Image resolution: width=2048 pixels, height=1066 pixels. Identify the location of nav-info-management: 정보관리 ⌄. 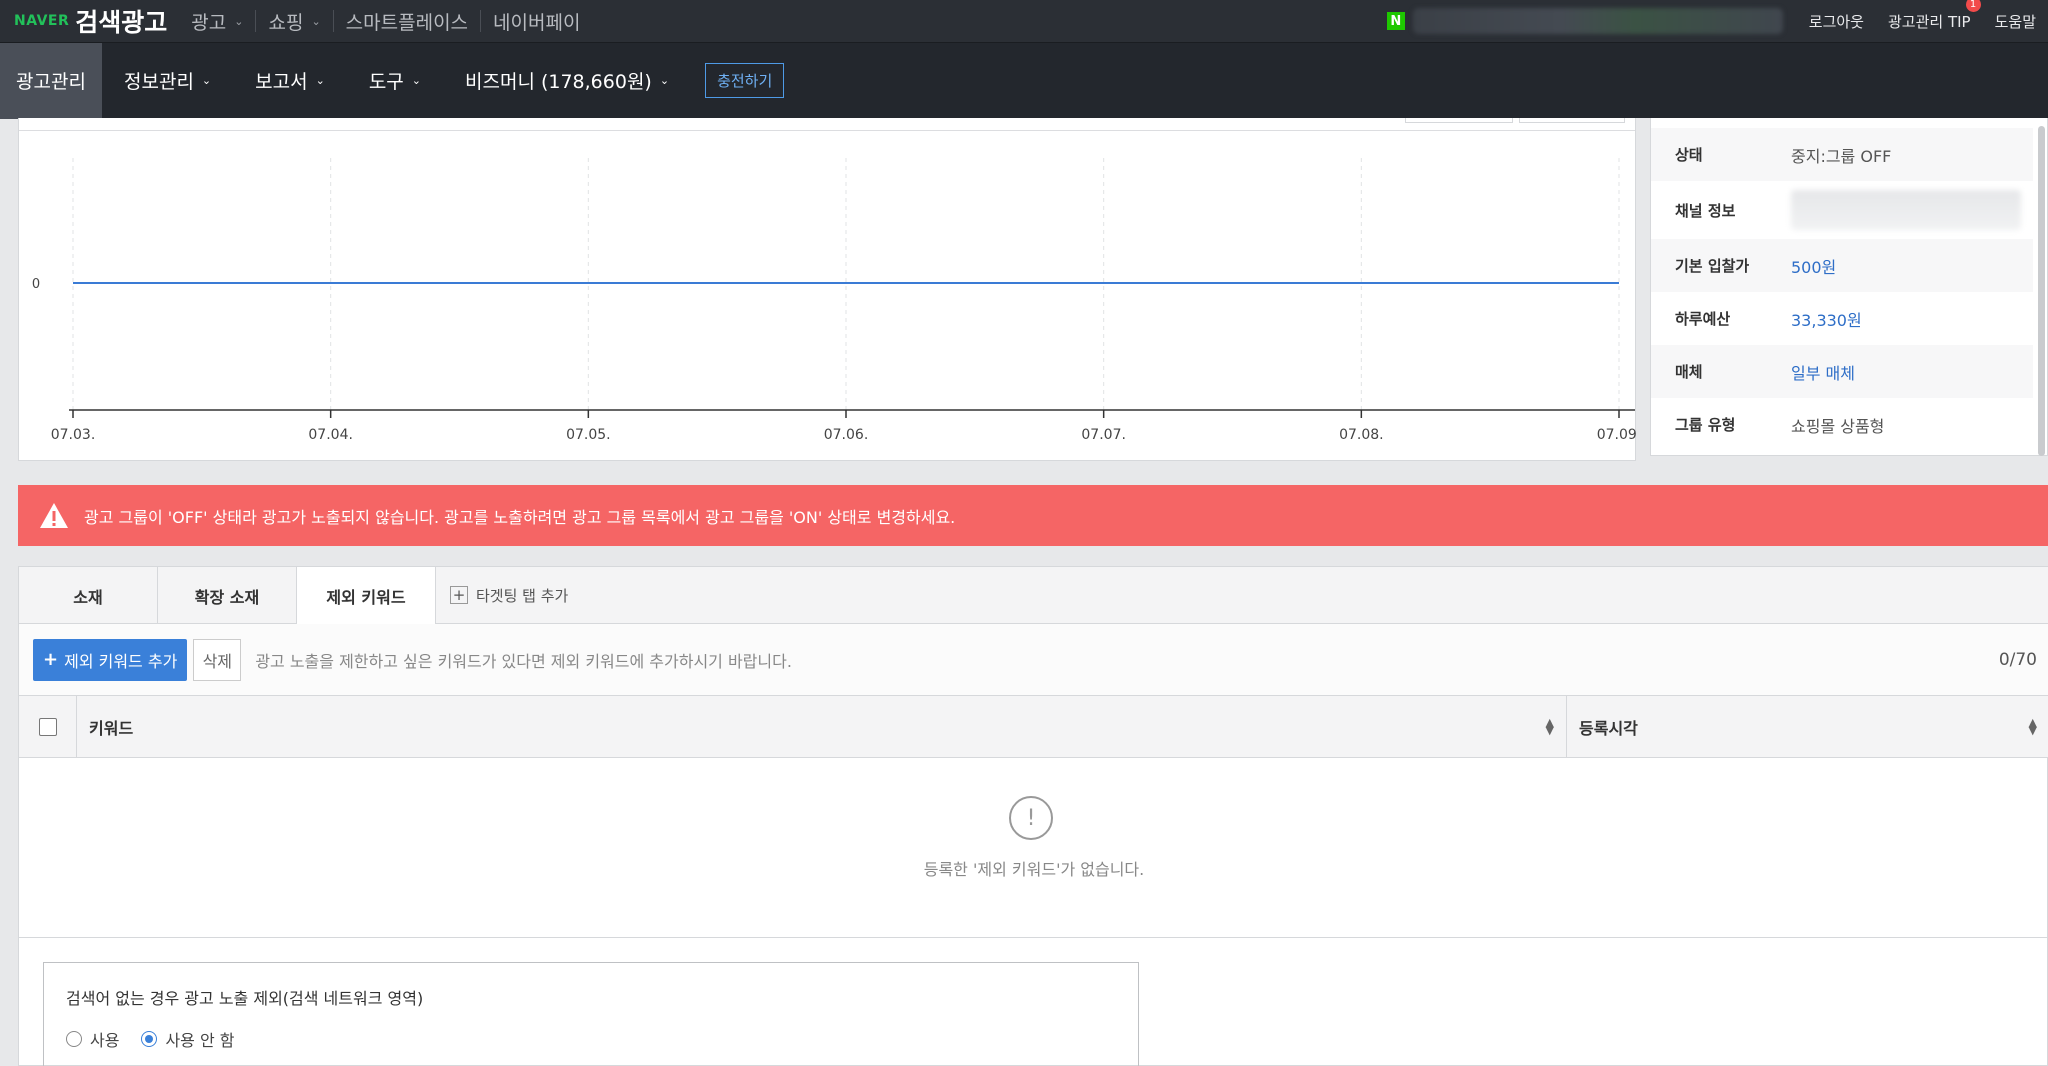
(167, 81).